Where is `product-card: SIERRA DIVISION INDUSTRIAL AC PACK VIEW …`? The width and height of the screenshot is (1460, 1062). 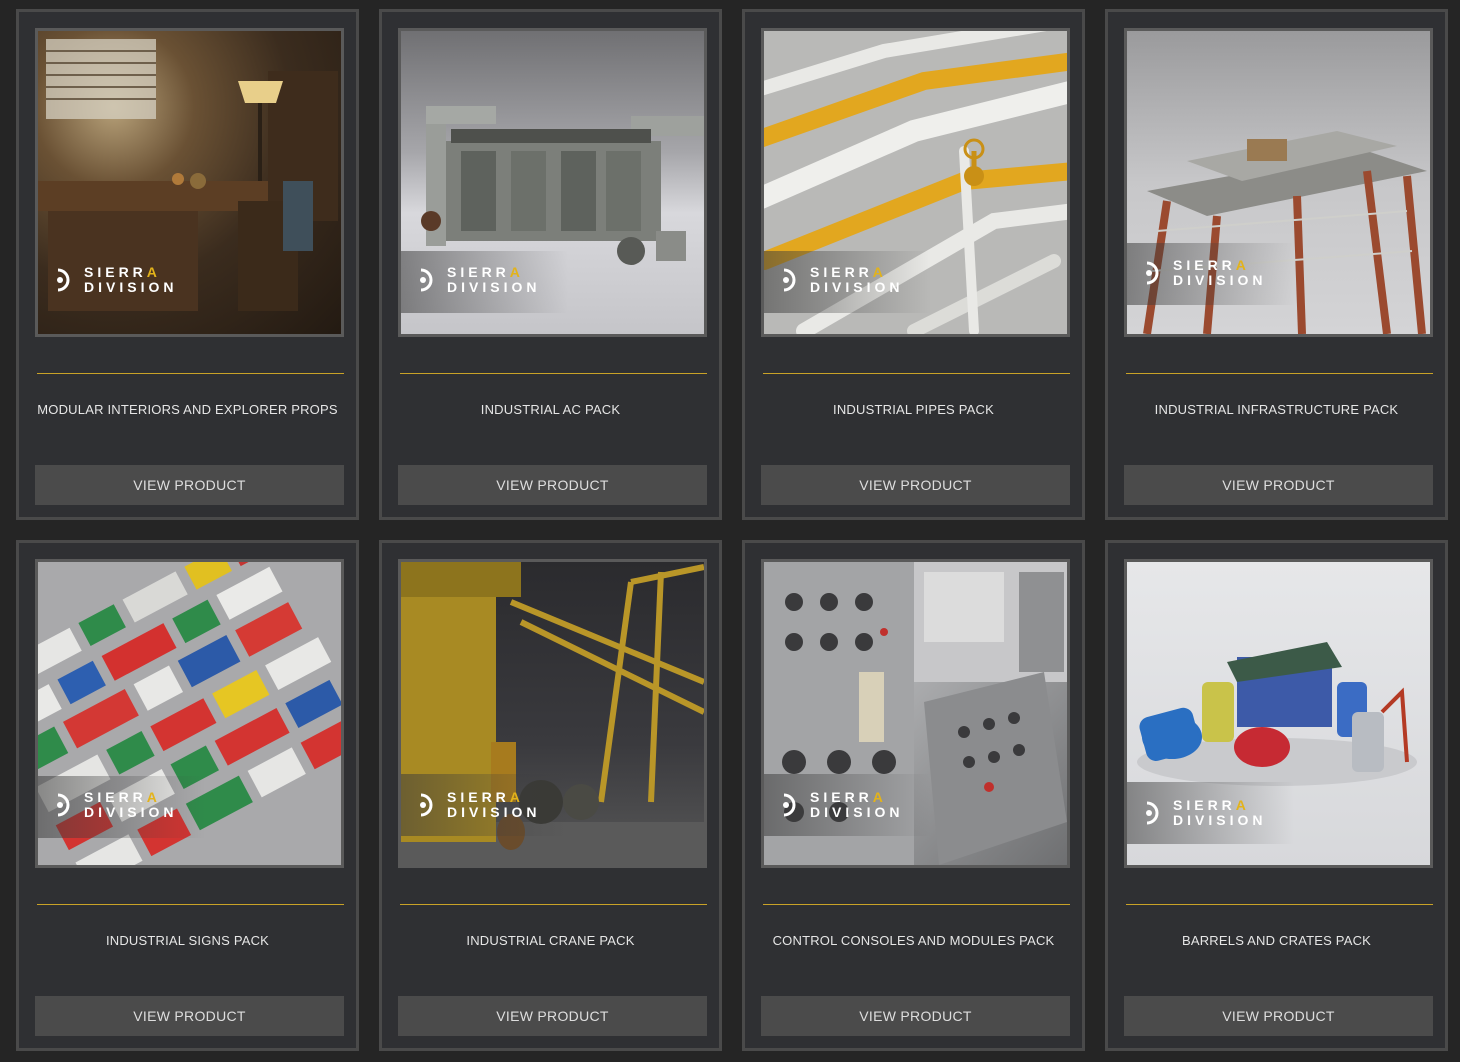 product-card: SIERRA DIVISION INDUSTRIAL AC PACK VIEW … is located at coordinates (550, 264).